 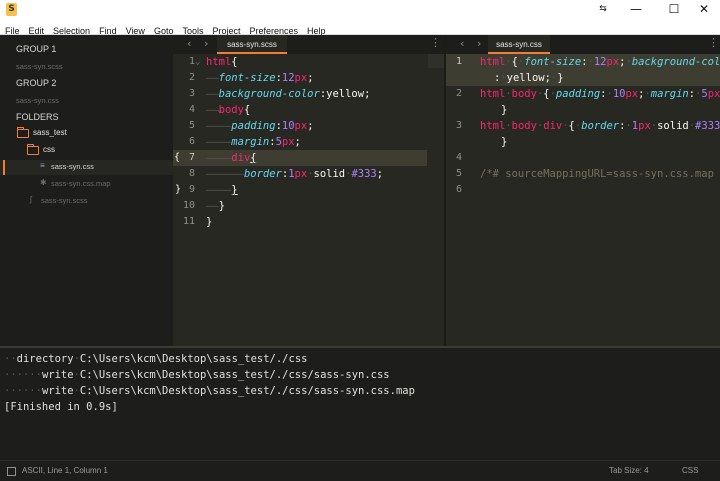 I want to click on sidebar-file-css: sass-syn.css, so click(x=72, y=166).